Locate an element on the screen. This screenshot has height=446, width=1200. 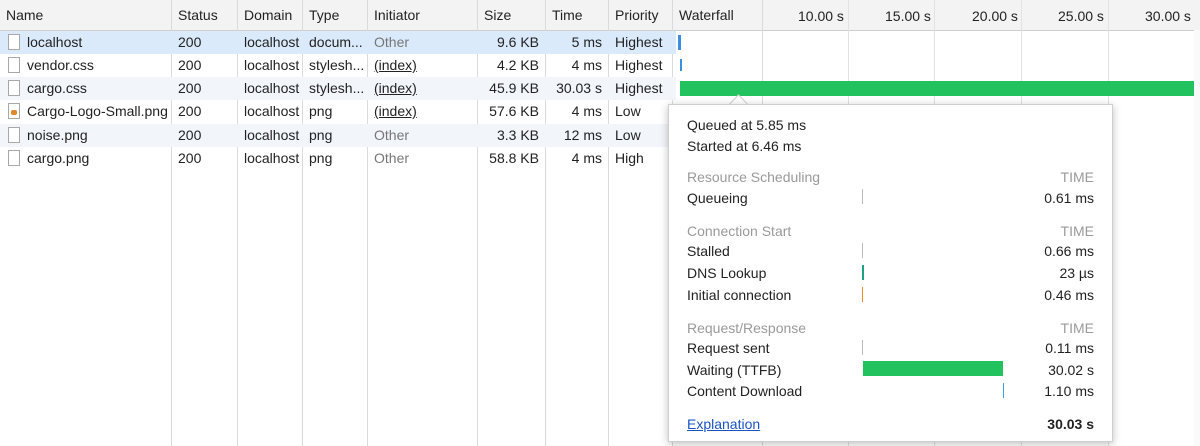
request-name: localhost is located at coordinates (55, 42).